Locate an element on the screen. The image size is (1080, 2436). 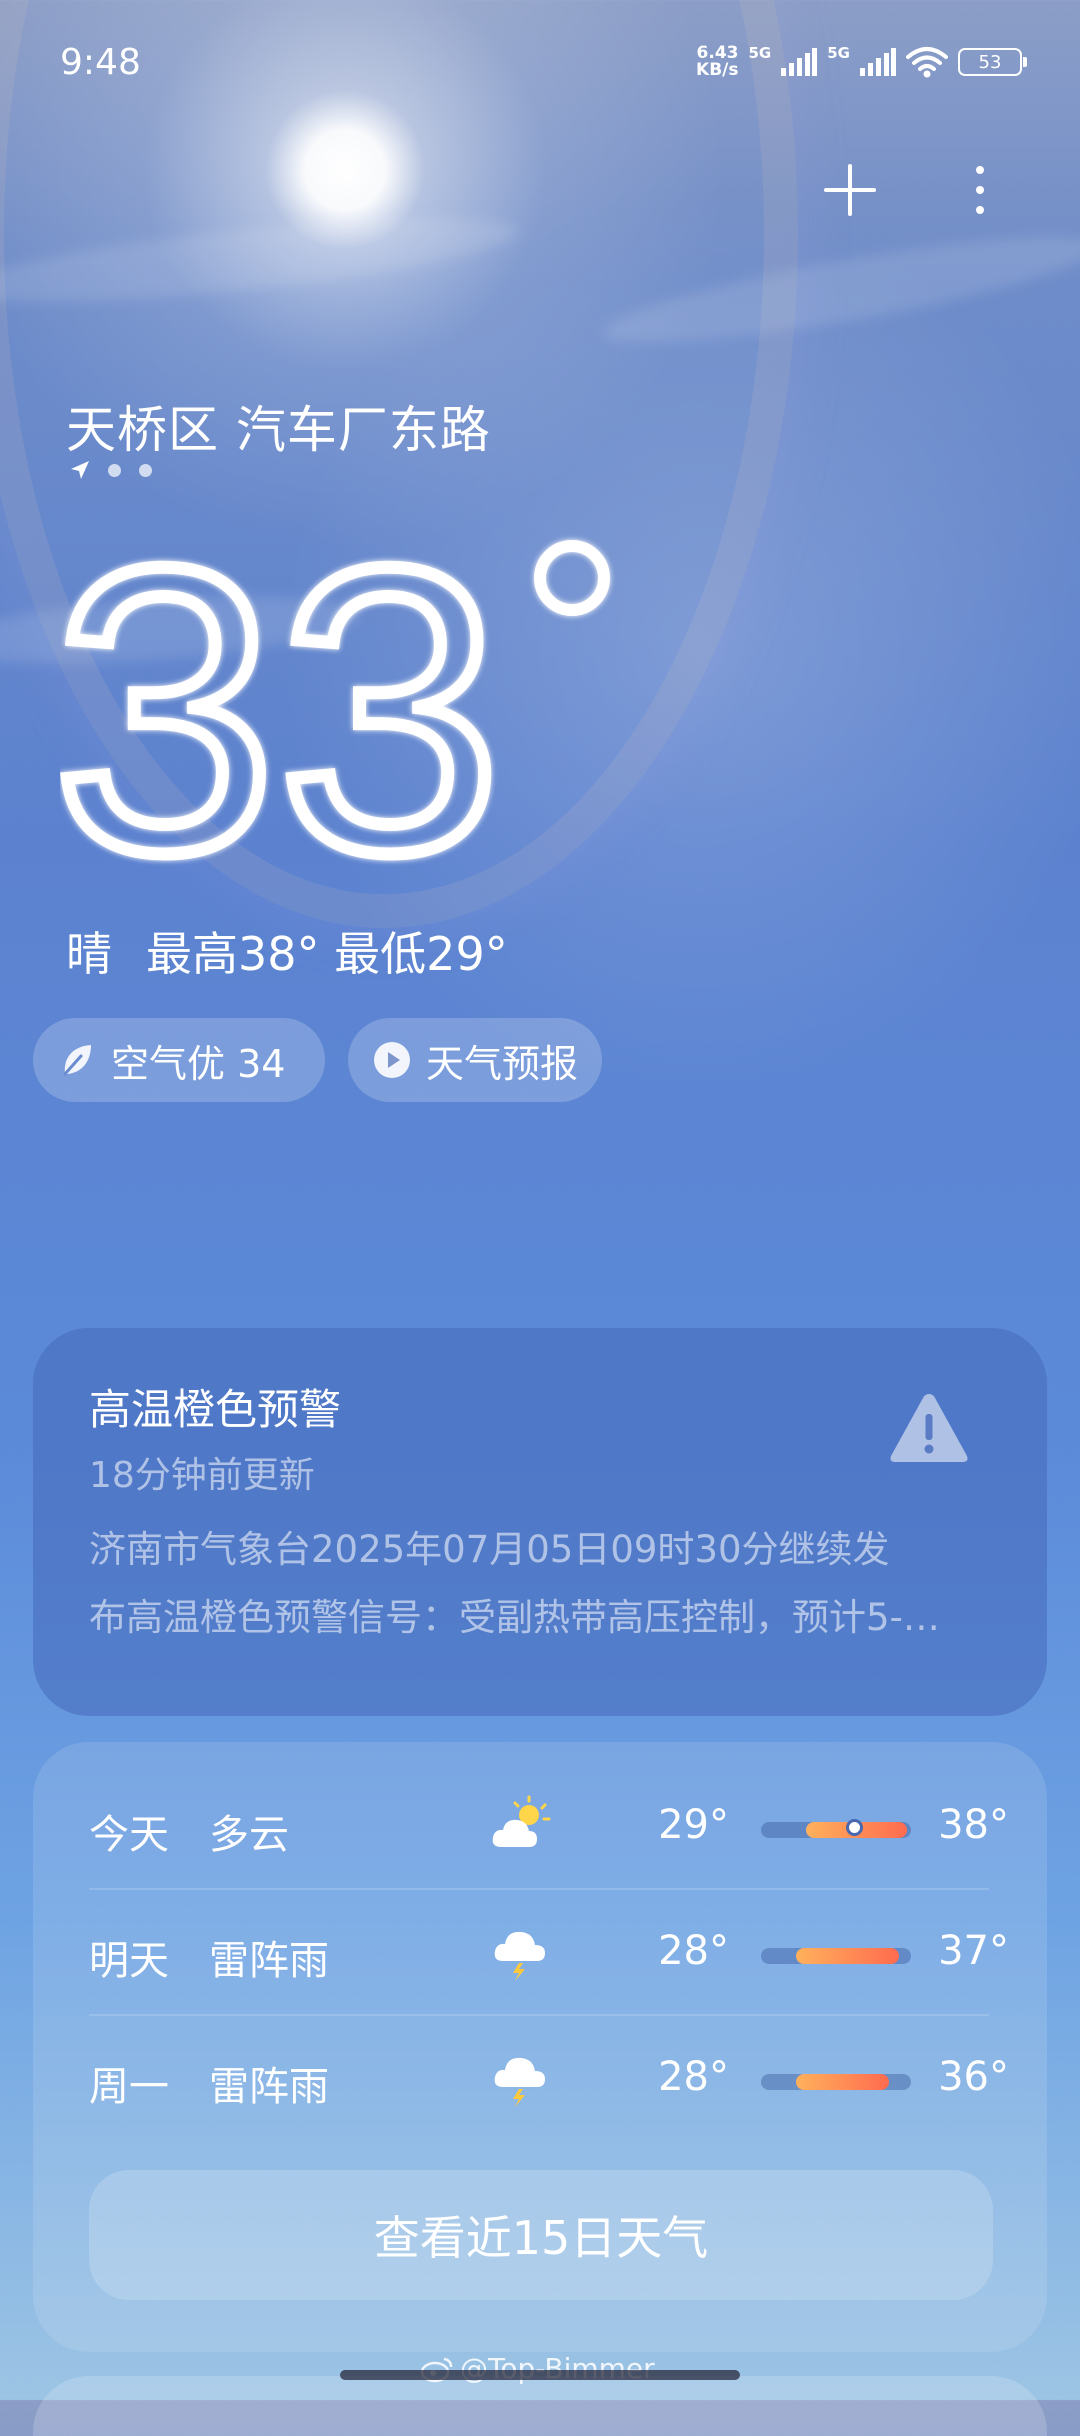
partly-cloudy-icon is located at coordinates (521, 1821).